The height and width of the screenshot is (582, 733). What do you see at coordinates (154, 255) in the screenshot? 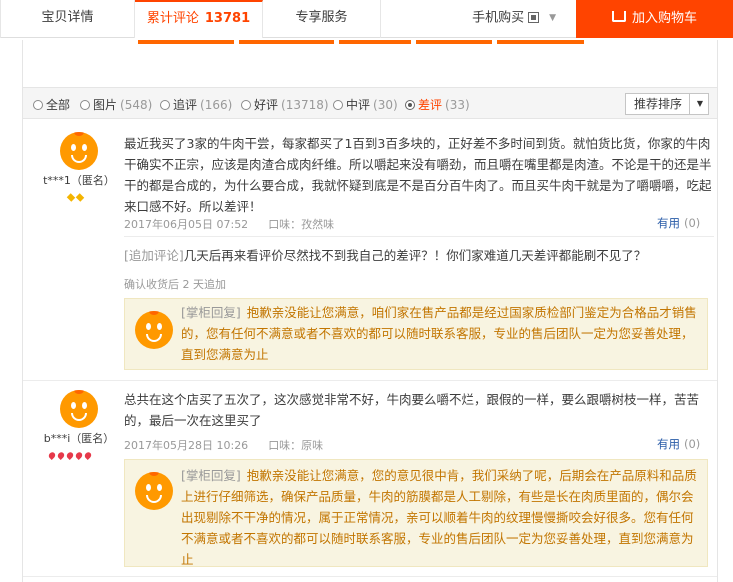
I see `followup-tag: [追加评论]` at bounding box center [154, 255].